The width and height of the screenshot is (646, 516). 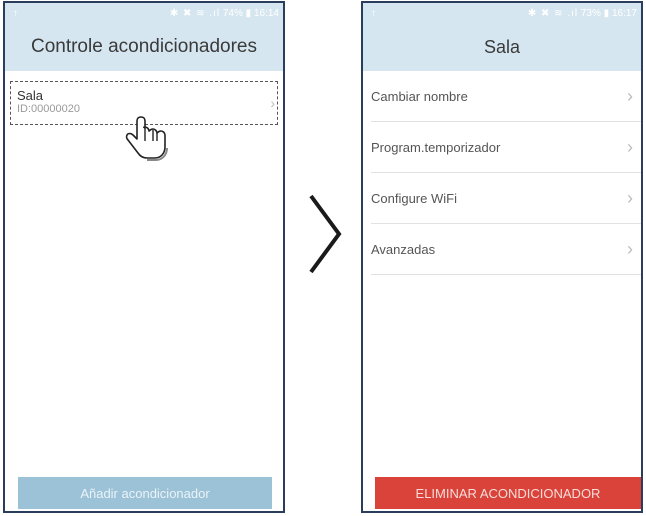 I want to click on status-bar: ↑ ✱ ✖ ≋ .ıl 73% ▮ 16:17, so click(x=502, y=13).